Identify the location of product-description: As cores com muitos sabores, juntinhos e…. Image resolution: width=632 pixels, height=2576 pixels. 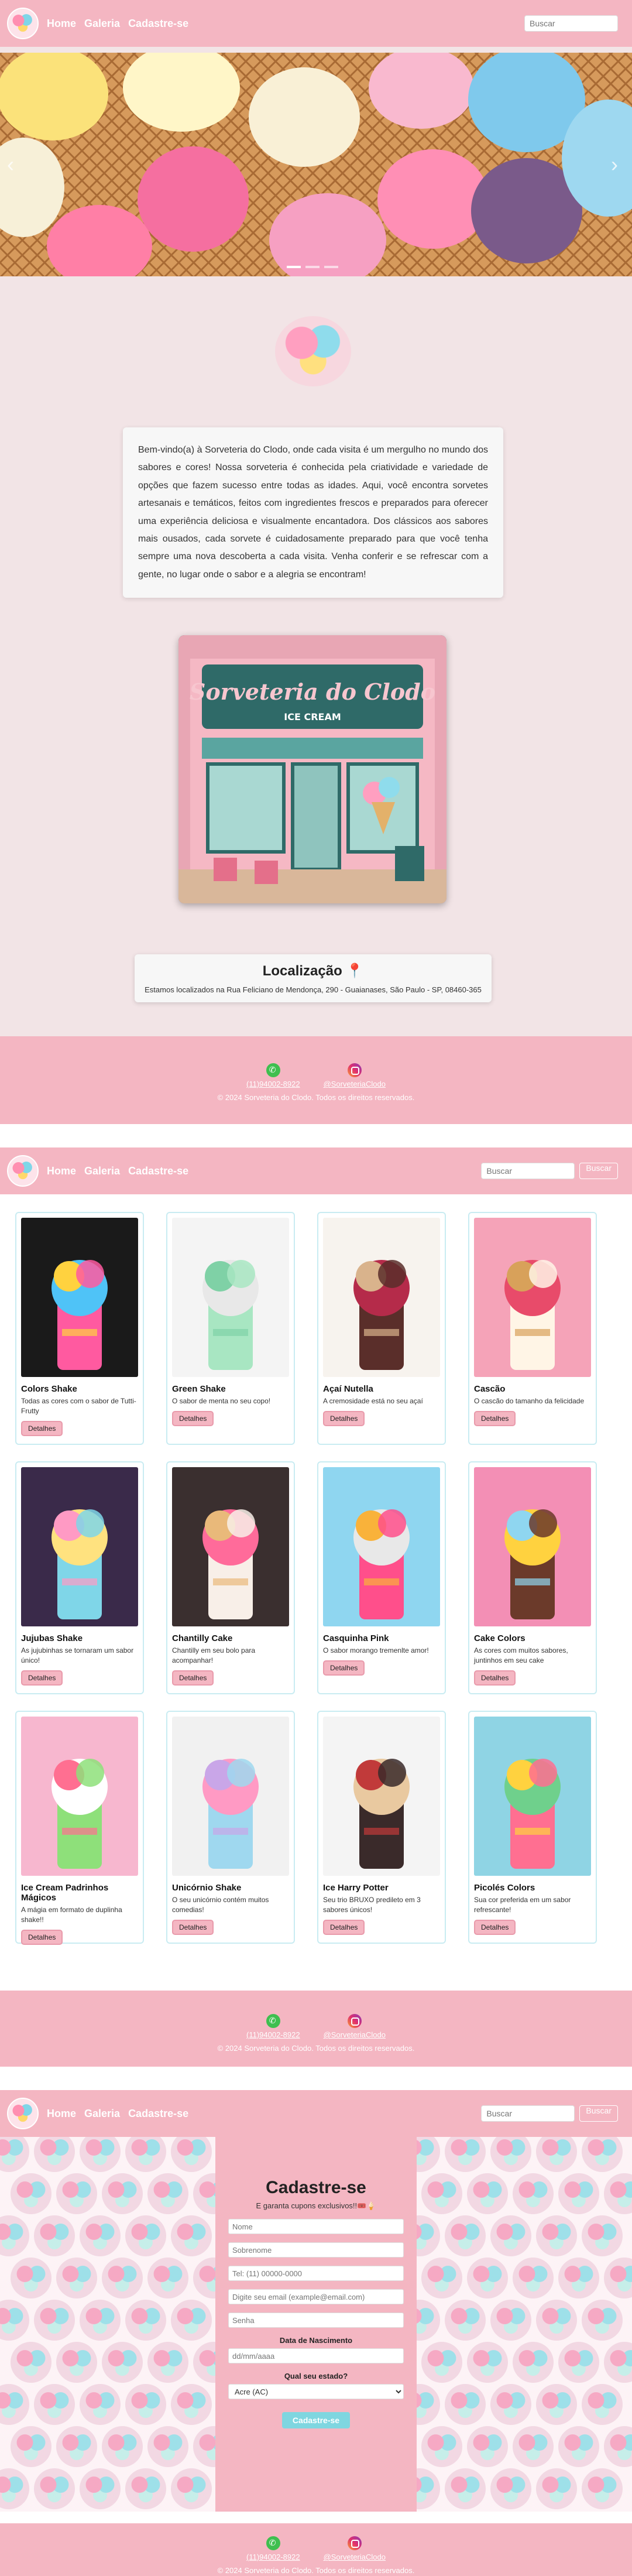
(521, 1655).